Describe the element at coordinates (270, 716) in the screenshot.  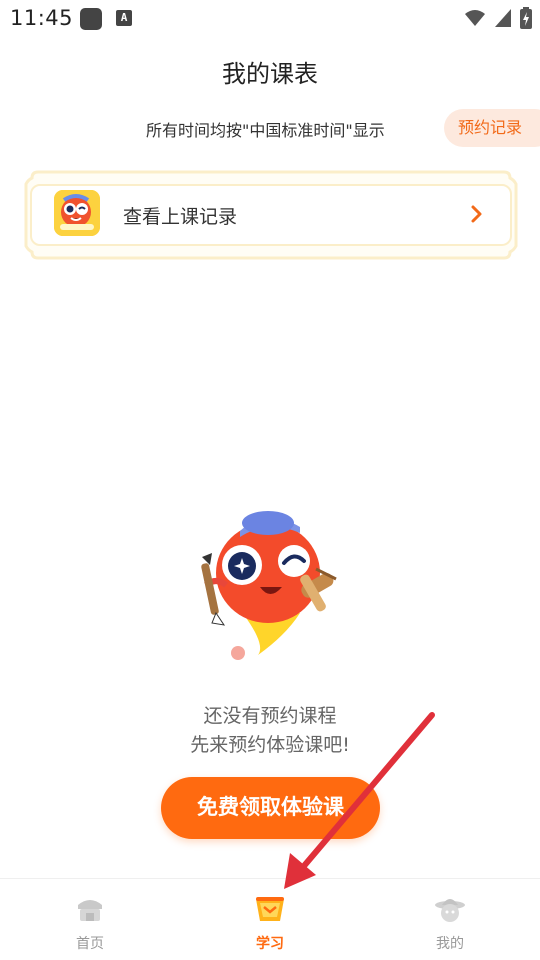
I see `empty-state-title: 还没有预约课程` at that location.